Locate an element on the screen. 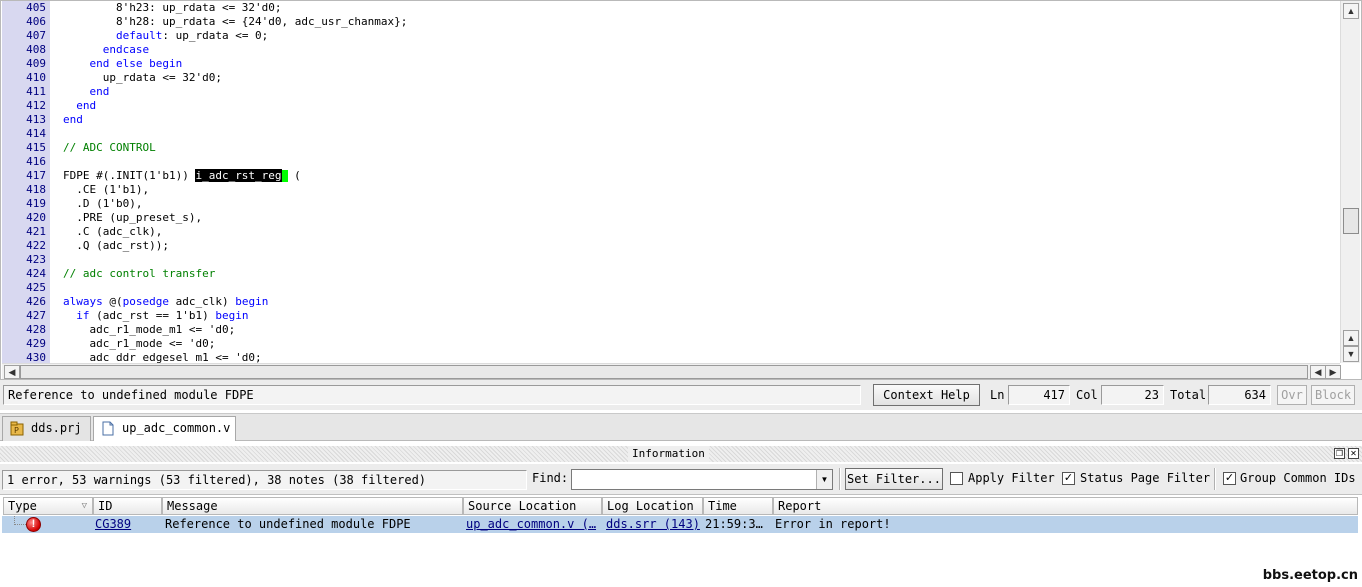 The image size is (1362, 587). find-combobox: ▼ is located at coordinates (702, 479).